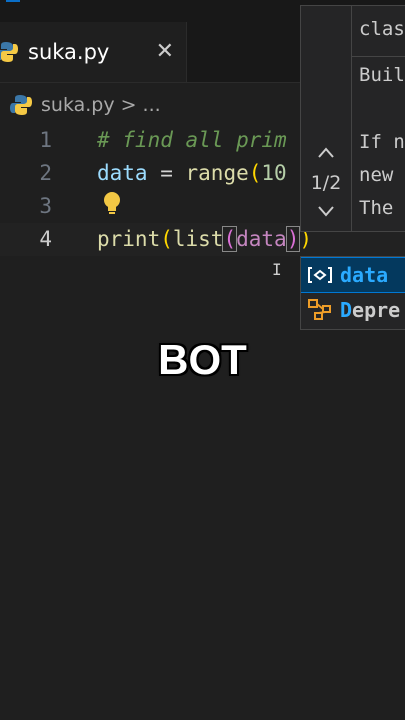 Image resolution: width=405 pixels, height=720 pixels. Describe the element at coordinates (326, 183) in the screenshot. I see `overload-counter: 1/2` at that location.